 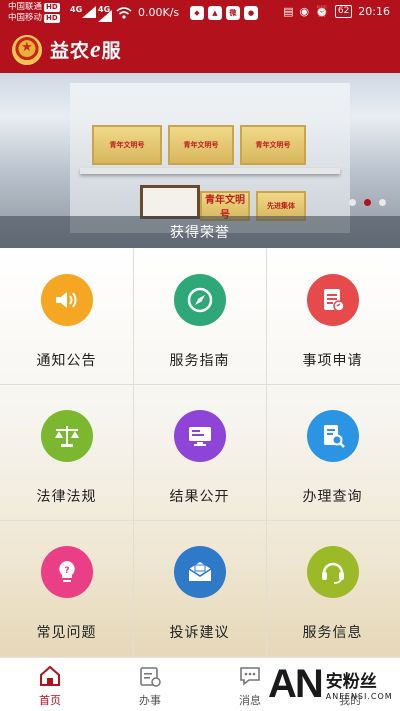 I want to click on tab-tasks: 办事, so click(x=150, y=684).